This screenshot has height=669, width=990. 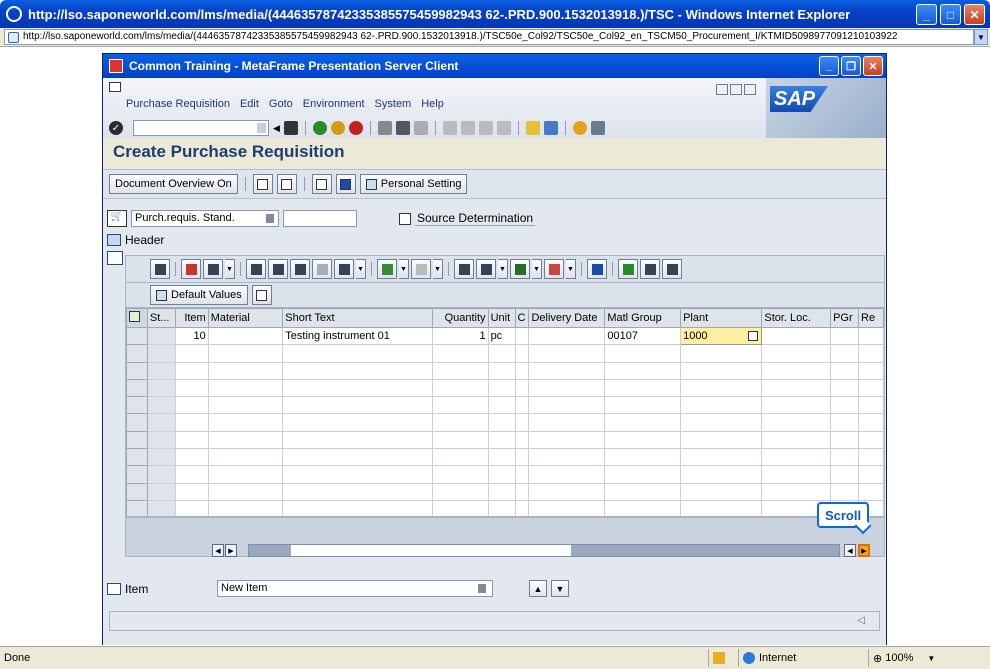 What do you see at coordinates (261, 295) in the screenshot?
I see `column-config-button` at bounding box center [261, 295].